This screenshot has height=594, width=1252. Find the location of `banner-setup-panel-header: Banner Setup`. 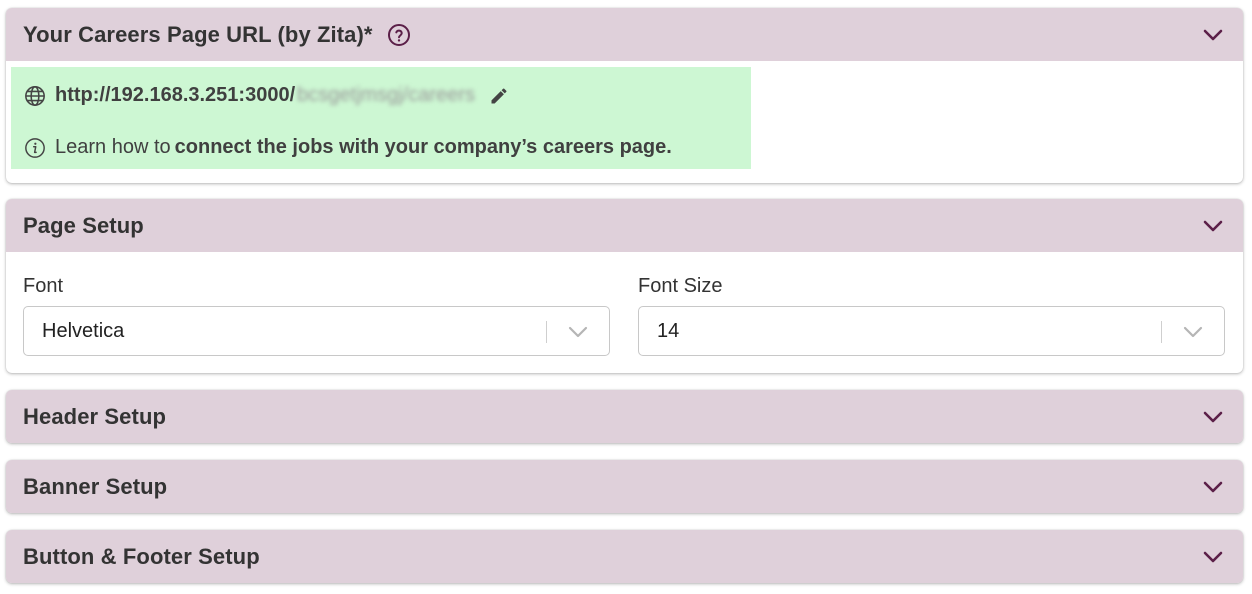

banner-setup-panel-header: Banner Setup is located at coordinates (624, 486).